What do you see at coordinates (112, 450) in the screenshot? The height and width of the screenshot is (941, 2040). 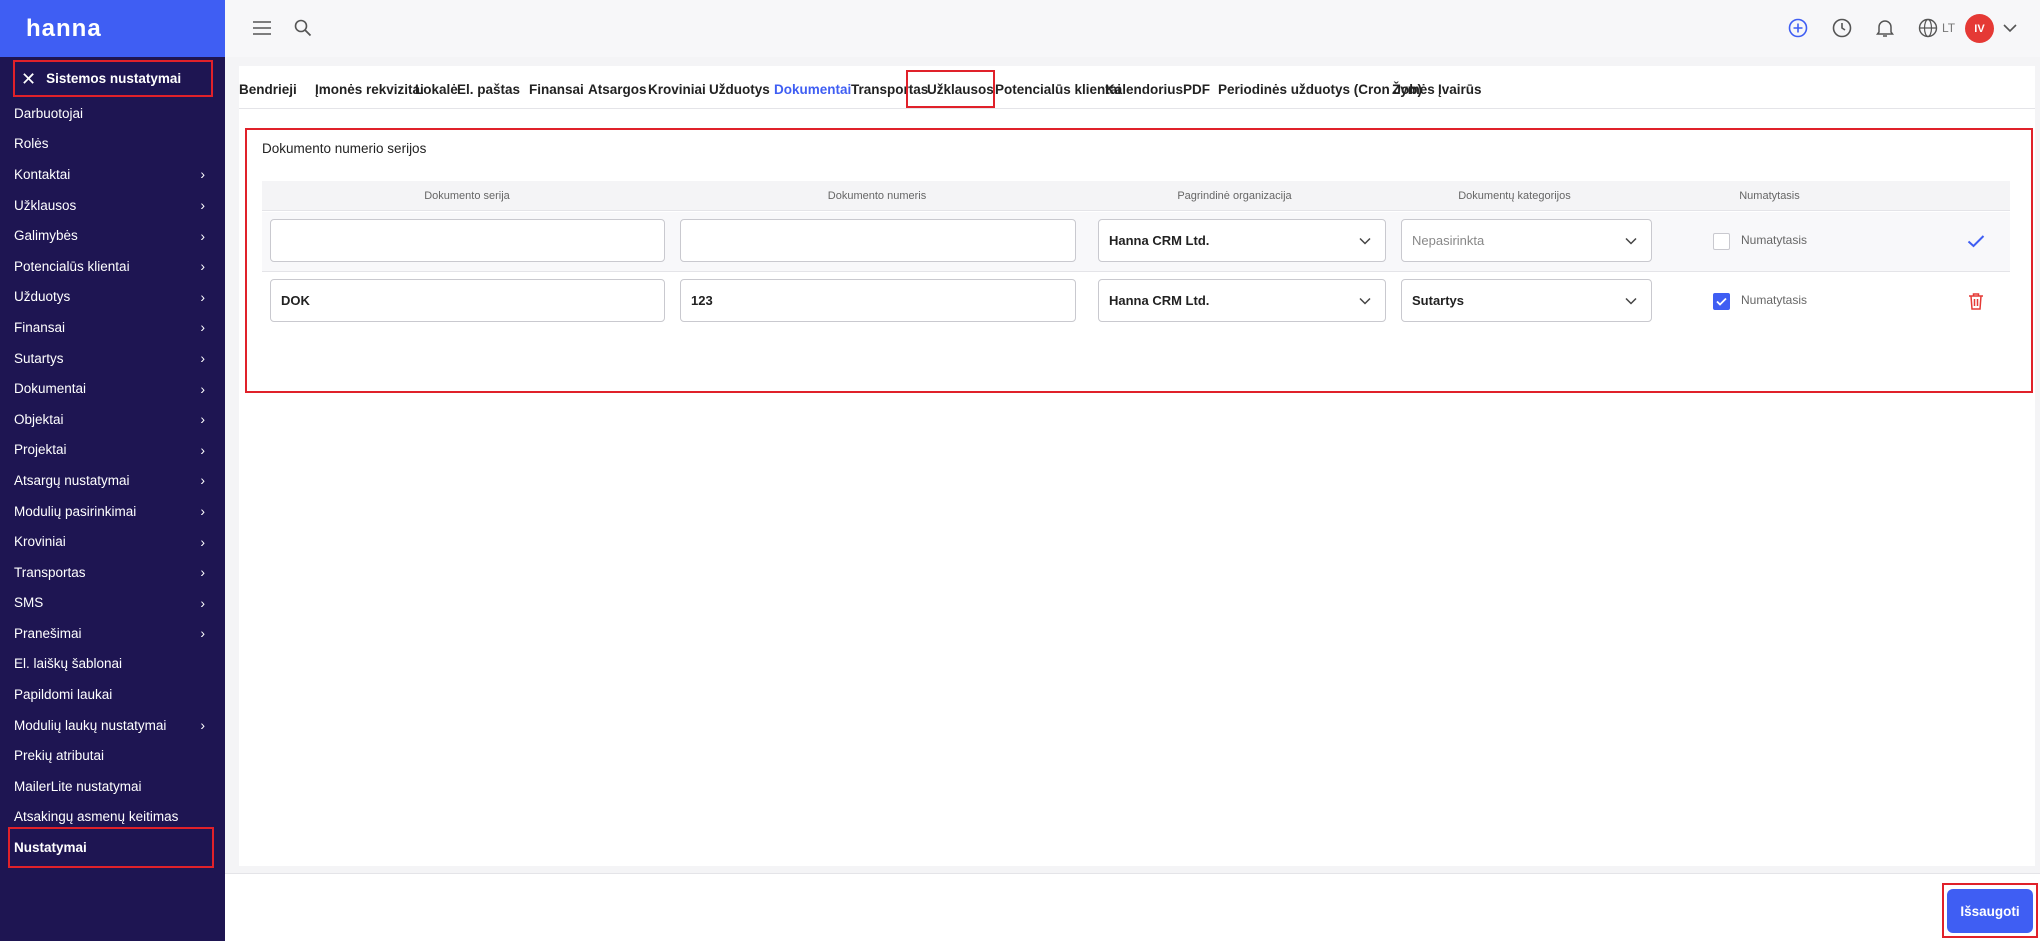 I see `sidebar-item: Projektai ›` at bounding box center [112, 450].